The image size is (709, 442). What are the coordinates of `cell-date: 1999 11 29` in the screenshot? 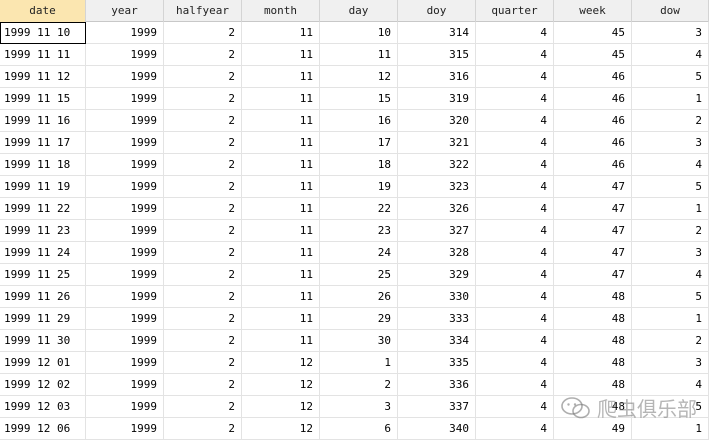 It's located at (43, 319).